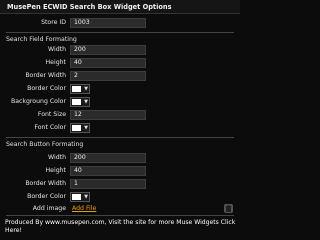 The height and width of the screenshot is (240, 320). I want to click on delete-image-button, so click(228, 208).